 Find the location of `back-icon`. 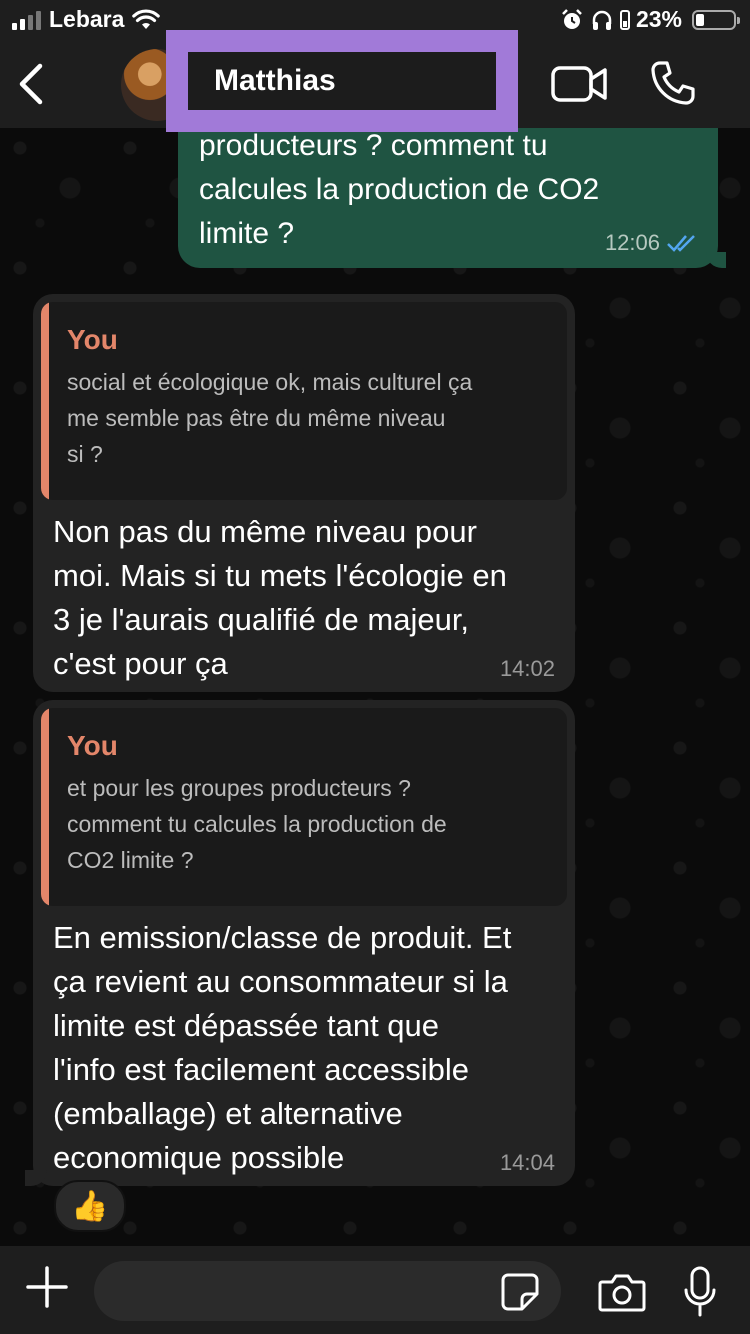

back-icon is located at coordinates (34, 84).